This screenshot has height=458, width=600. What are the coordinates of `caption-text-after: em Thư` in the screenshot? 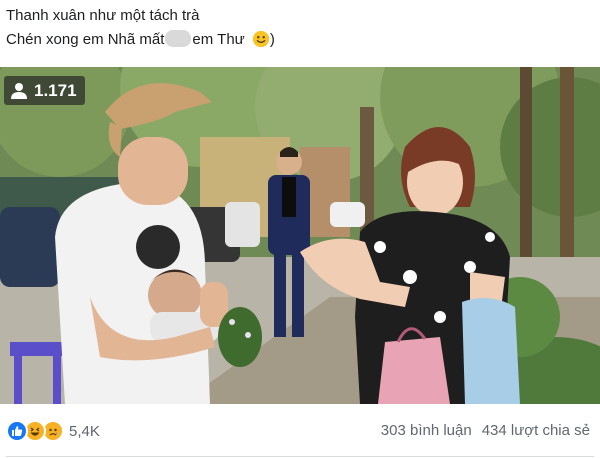 It's located at (218, 39).